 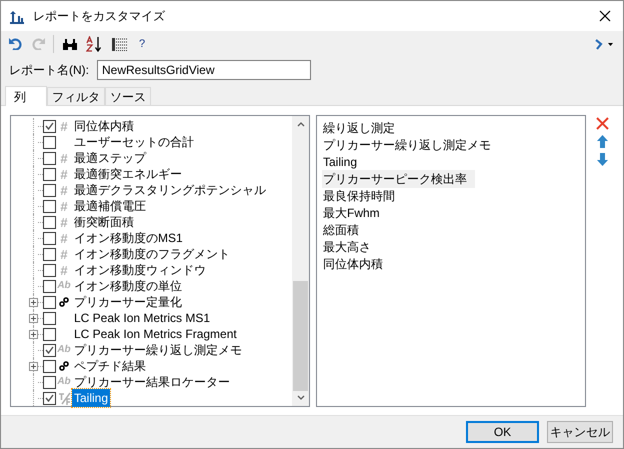 What do you see at coordinates (128, 96) in the screenshot?
I see `tab: ソース` at bounding box center [128, 96].